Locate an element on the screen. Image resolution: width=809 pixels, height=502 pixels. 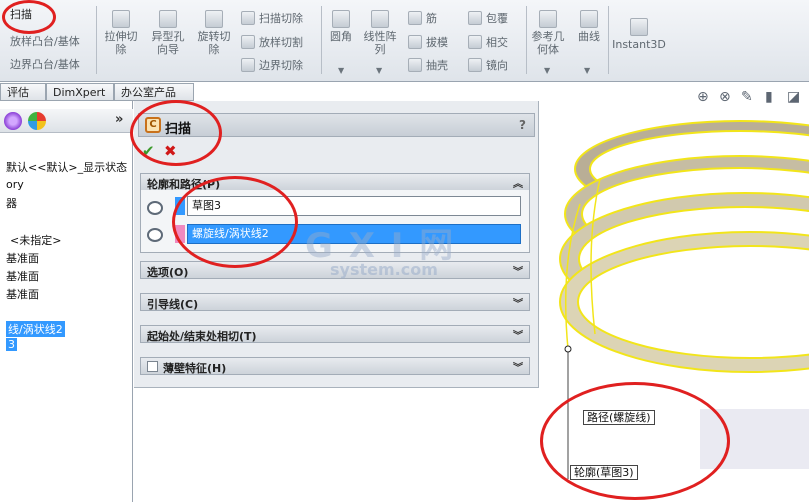
boundary-boss-button: 边界凸台/基体 is located at coordinates (45, 65).